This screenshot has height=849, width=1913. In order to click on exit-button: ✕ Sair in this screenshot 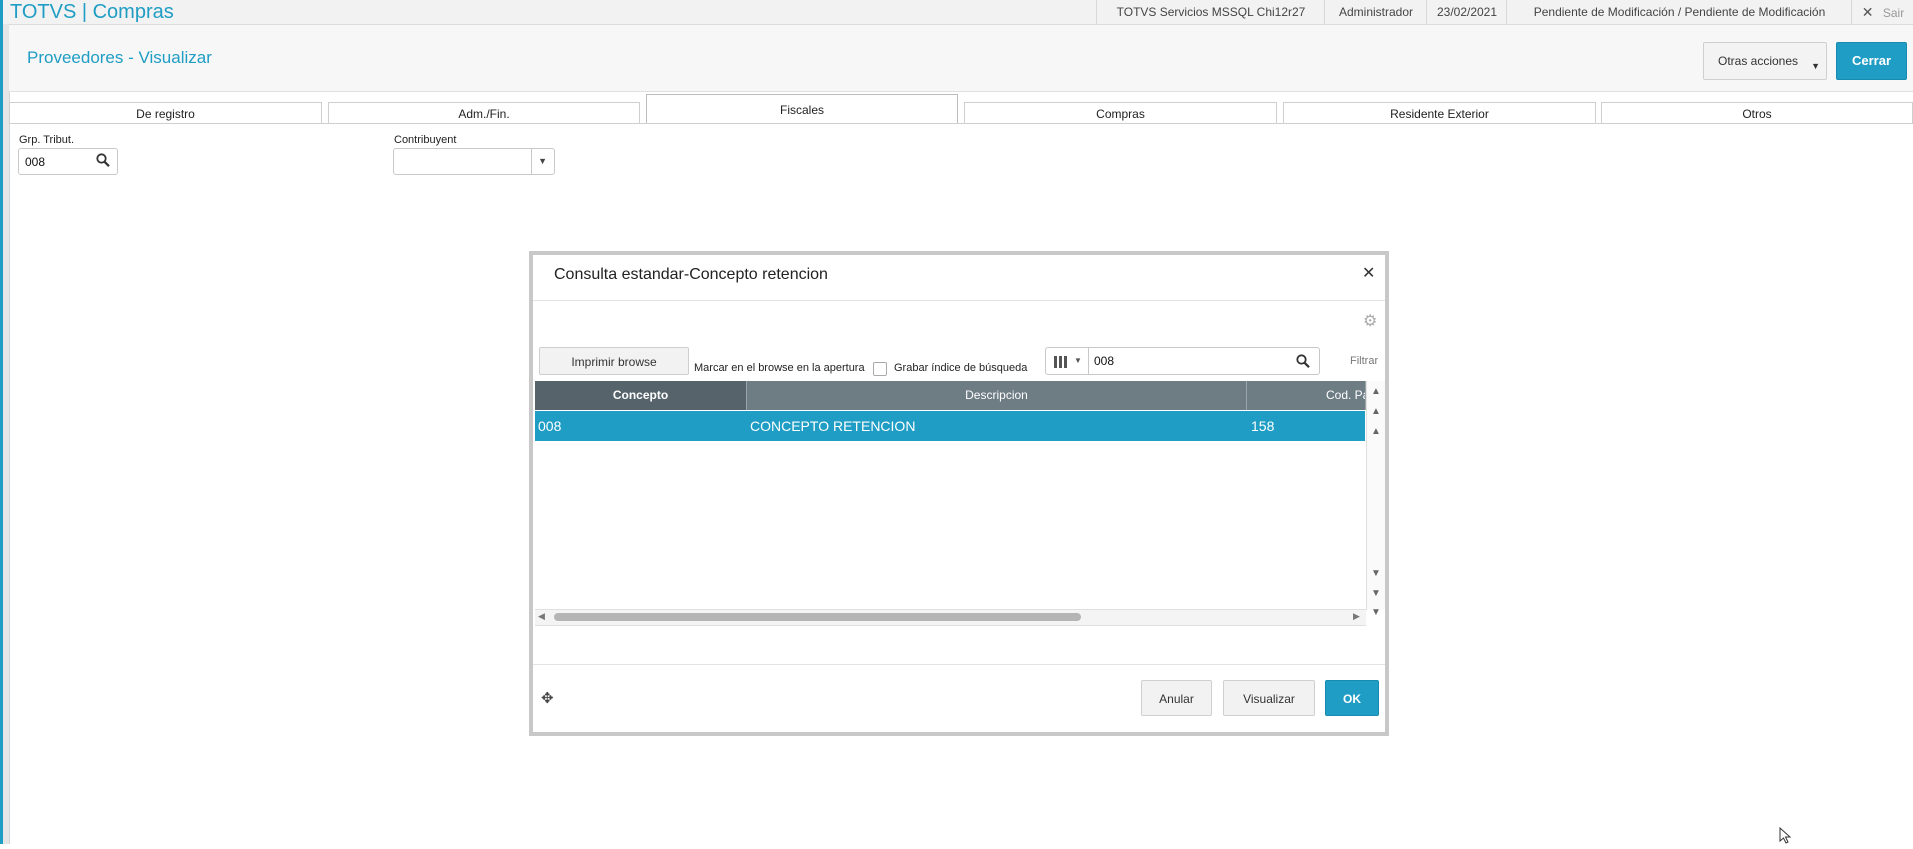, I will do `click(1882, 12)`.